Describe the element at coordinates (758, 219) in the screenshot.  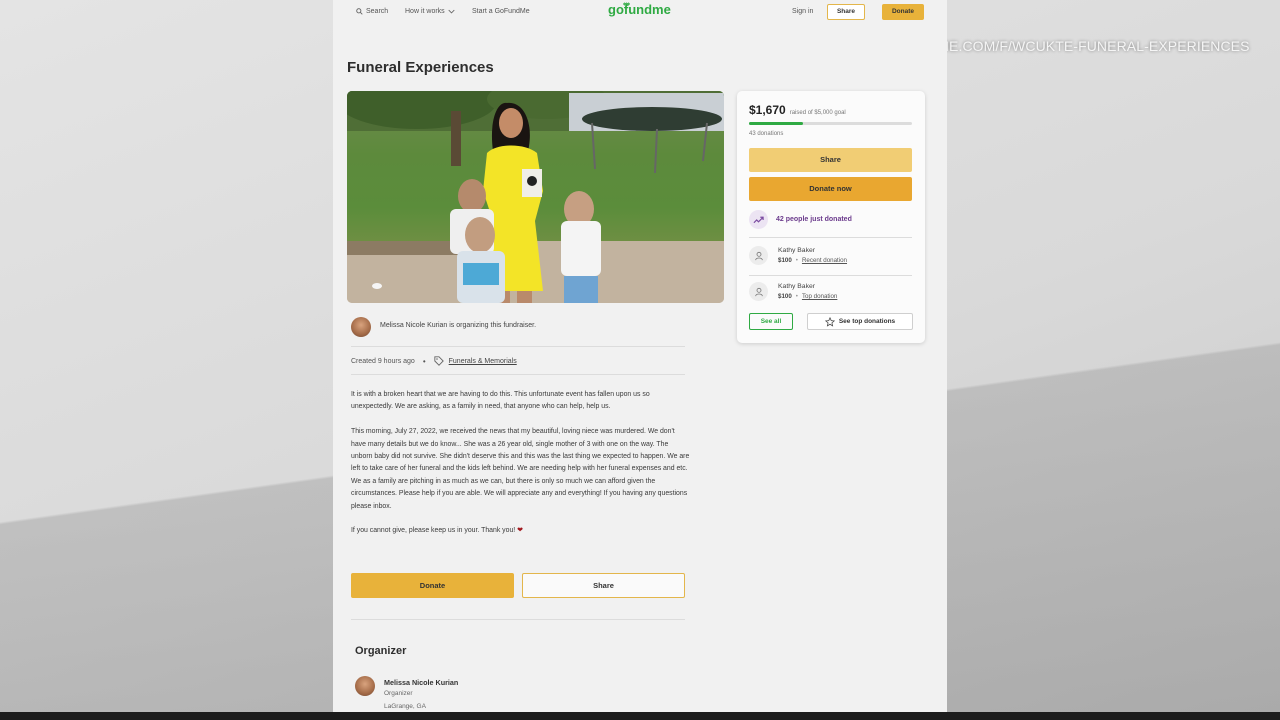
I see `trending-icon` at that location.